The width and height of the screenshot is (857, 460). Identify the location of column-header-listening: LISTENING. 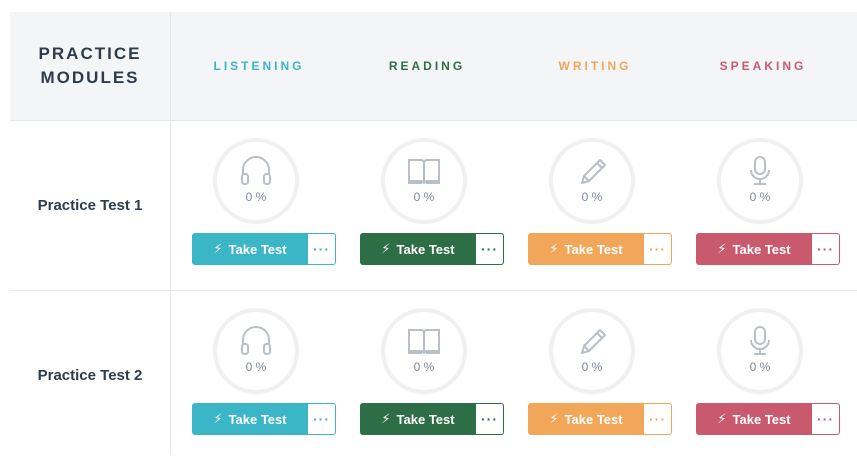
(259, 66).